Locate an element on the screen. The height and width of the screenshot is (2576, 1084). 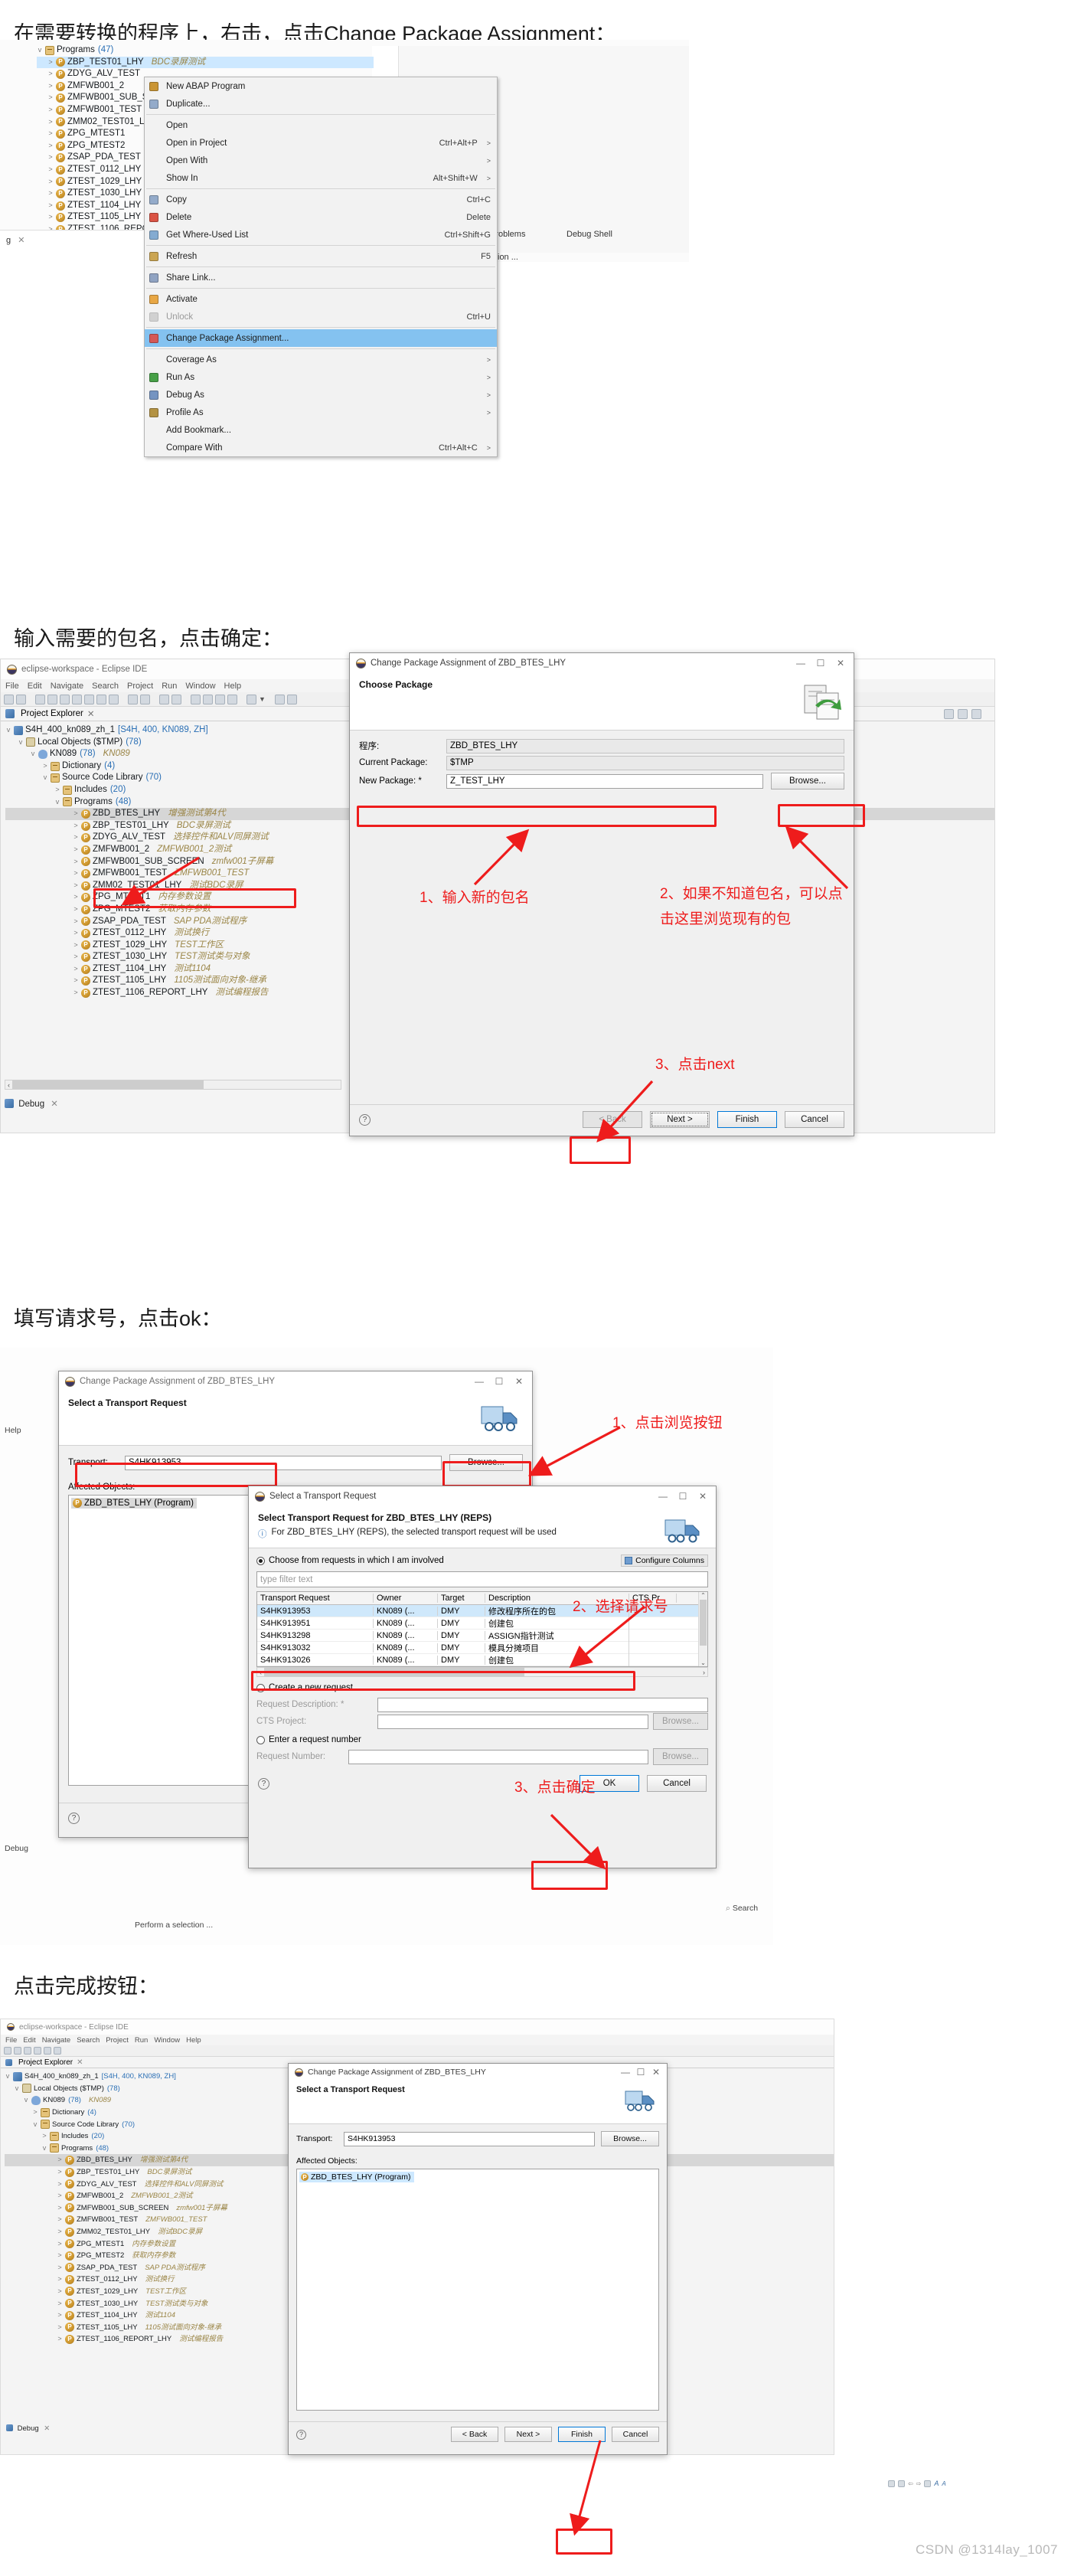
filter-icon is located at coordinates (976, 713).